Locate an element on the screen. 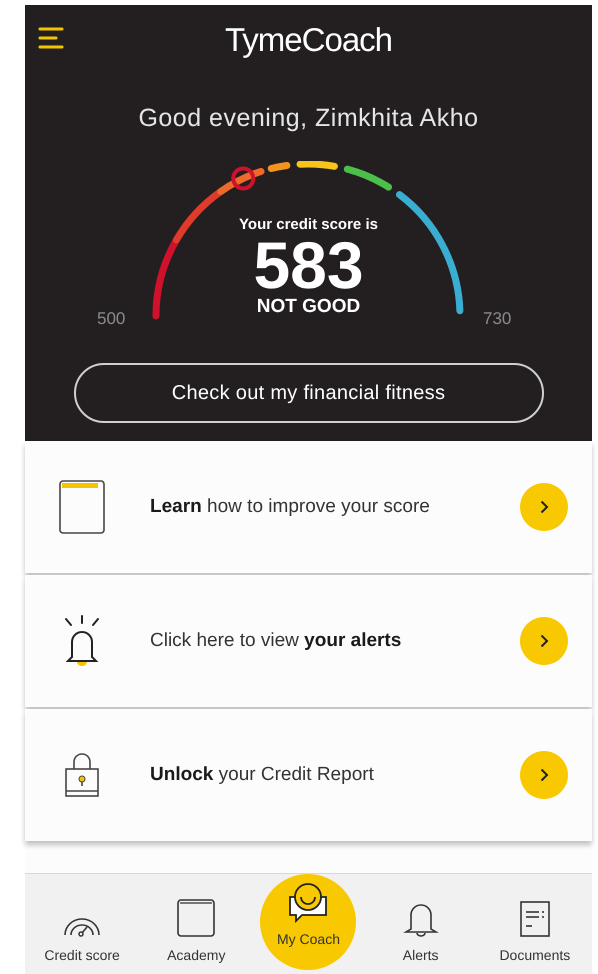 The height and width of the screenshot is (974, 598). card-text: Learn how to improve your score is located at coordinates (290, 506).